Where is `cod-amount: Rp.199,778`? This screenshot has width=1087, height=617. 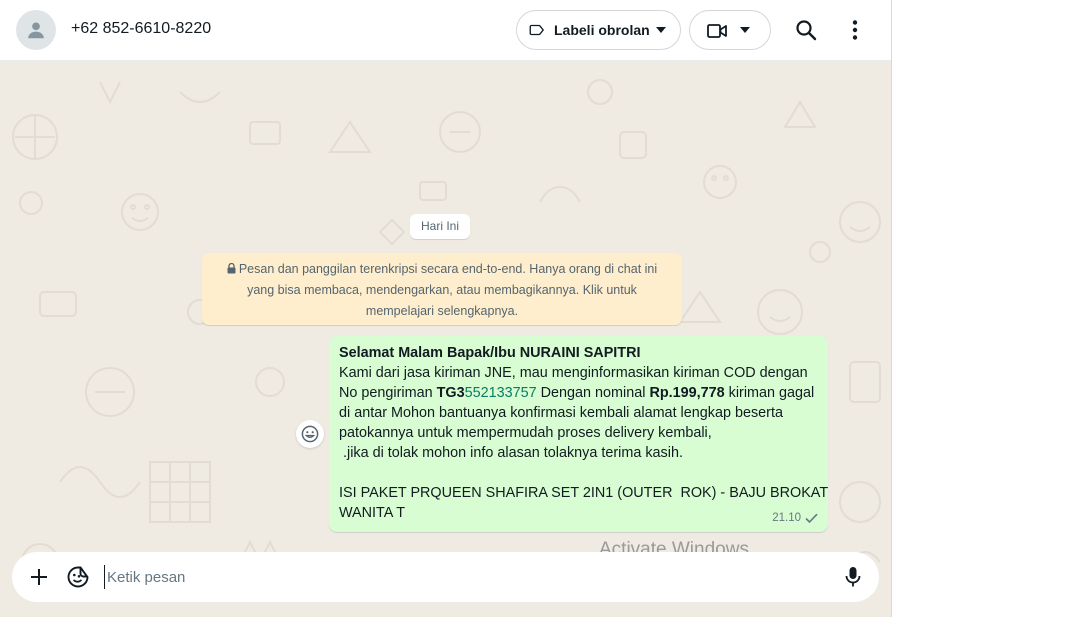
cod-amount: Rp.199,778 is located at coordinates (687, 393).